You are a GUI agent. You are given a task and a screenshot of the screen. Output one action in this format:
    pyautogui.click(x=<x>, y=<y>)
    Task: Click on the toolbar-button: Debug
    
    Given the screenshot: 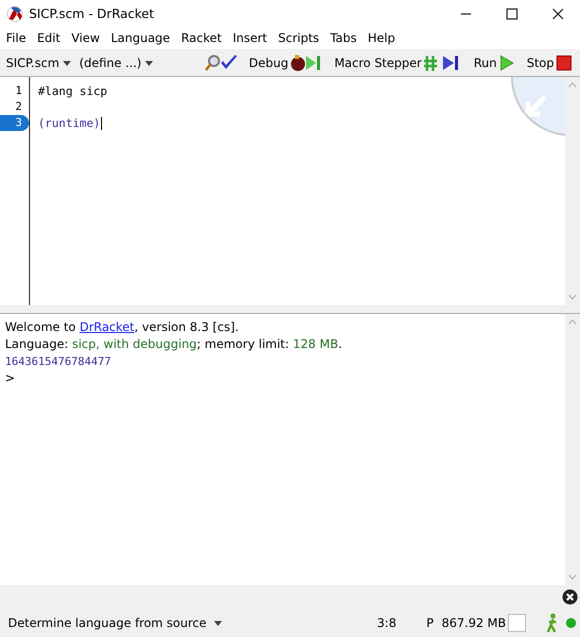 What is the action you would take?
    pyautogui.click(x=285, y=63)
    